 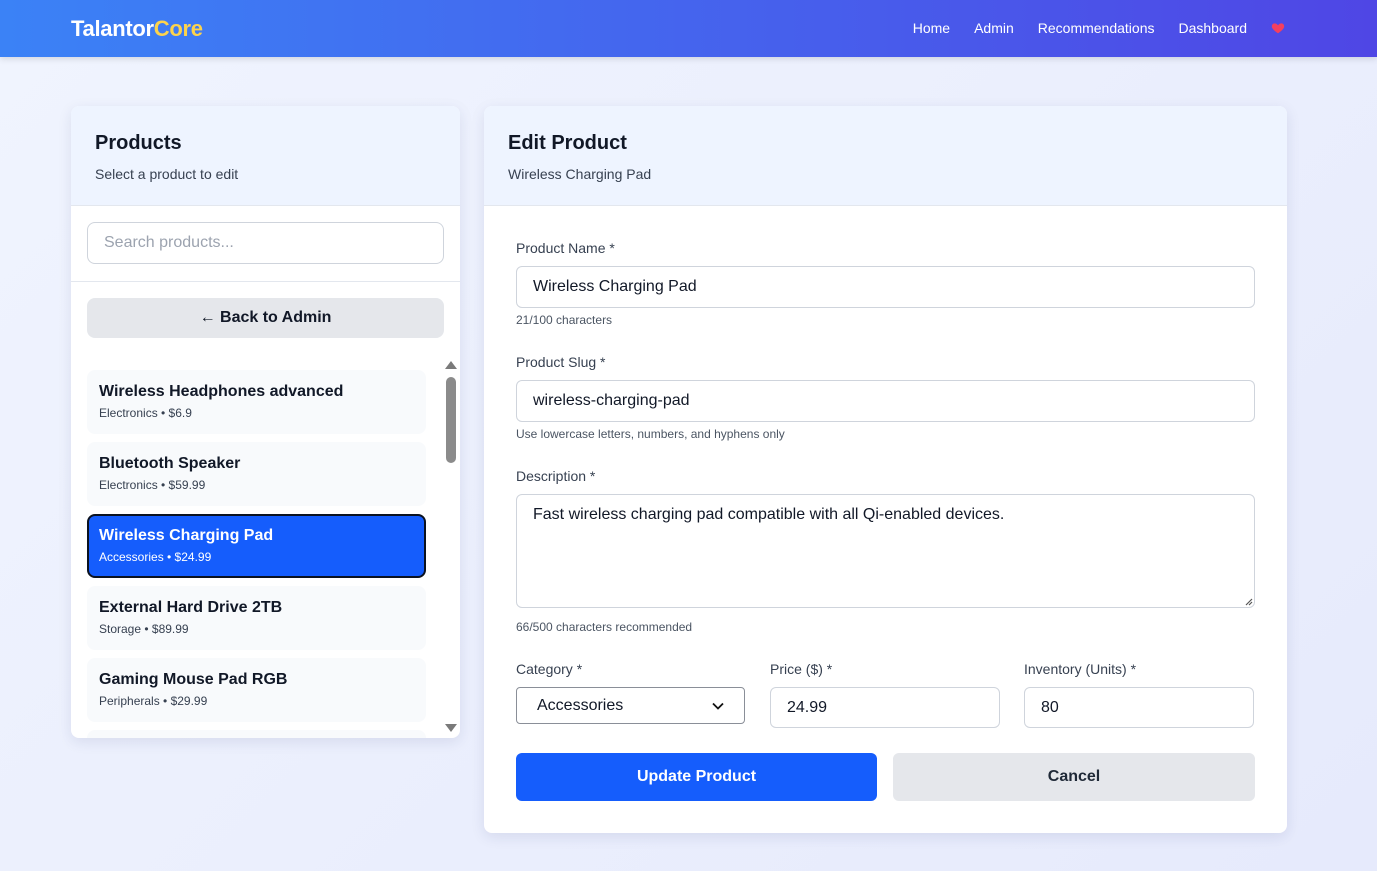 What do you see at coordinates (451, 548) in the screenshot?
I see `product-list-scrollbar` at bounding box center [451, 548].